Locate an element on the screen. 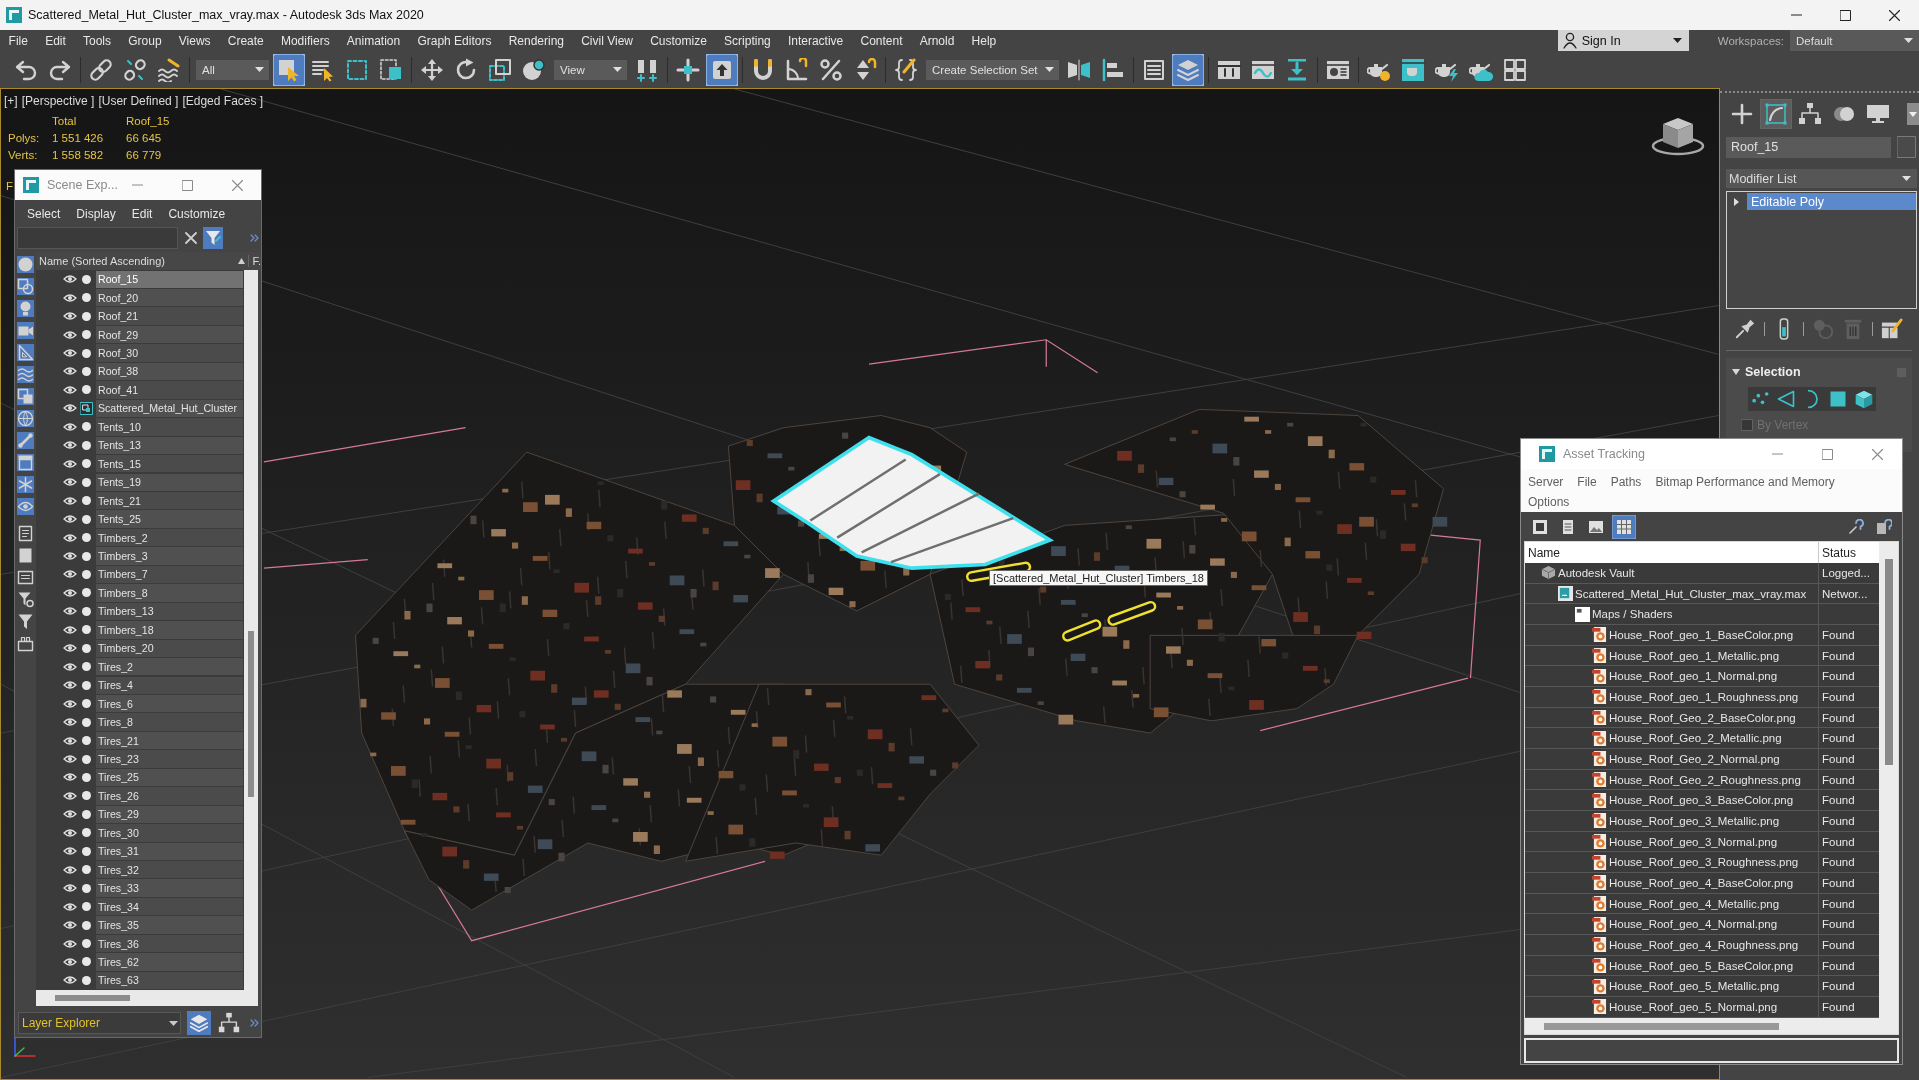 The width and height of the screenshot is (1919, 1080). object-name: Timbers_2 is located at coordinates (169, 537).